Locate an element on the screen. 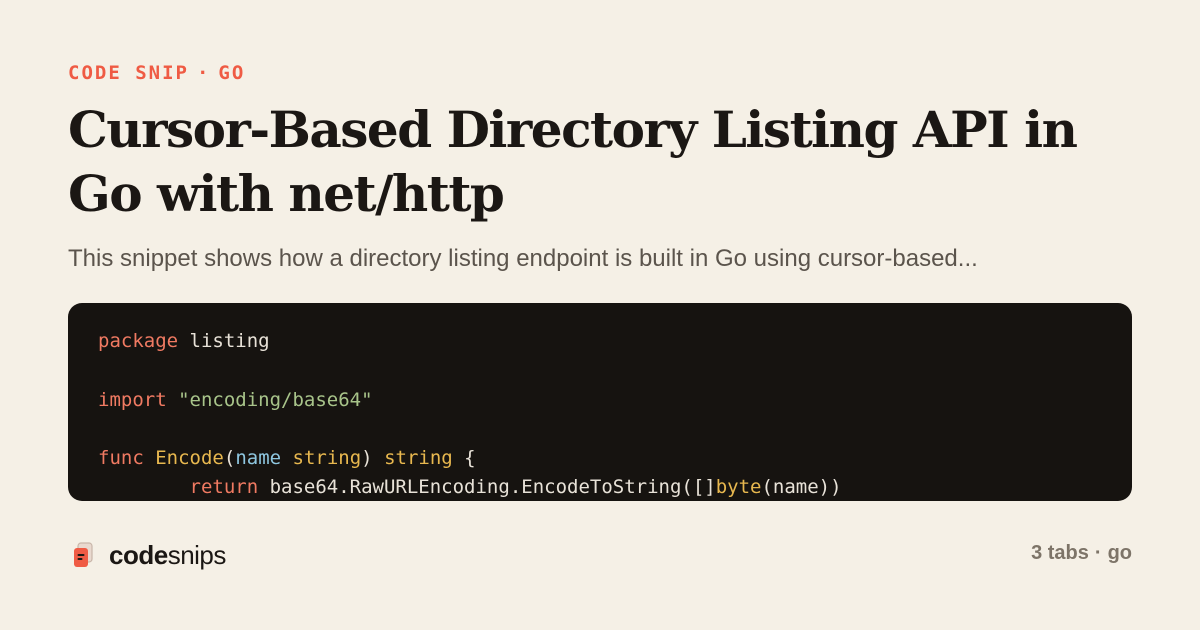  code-token: func is located at coordinates (121, 458).